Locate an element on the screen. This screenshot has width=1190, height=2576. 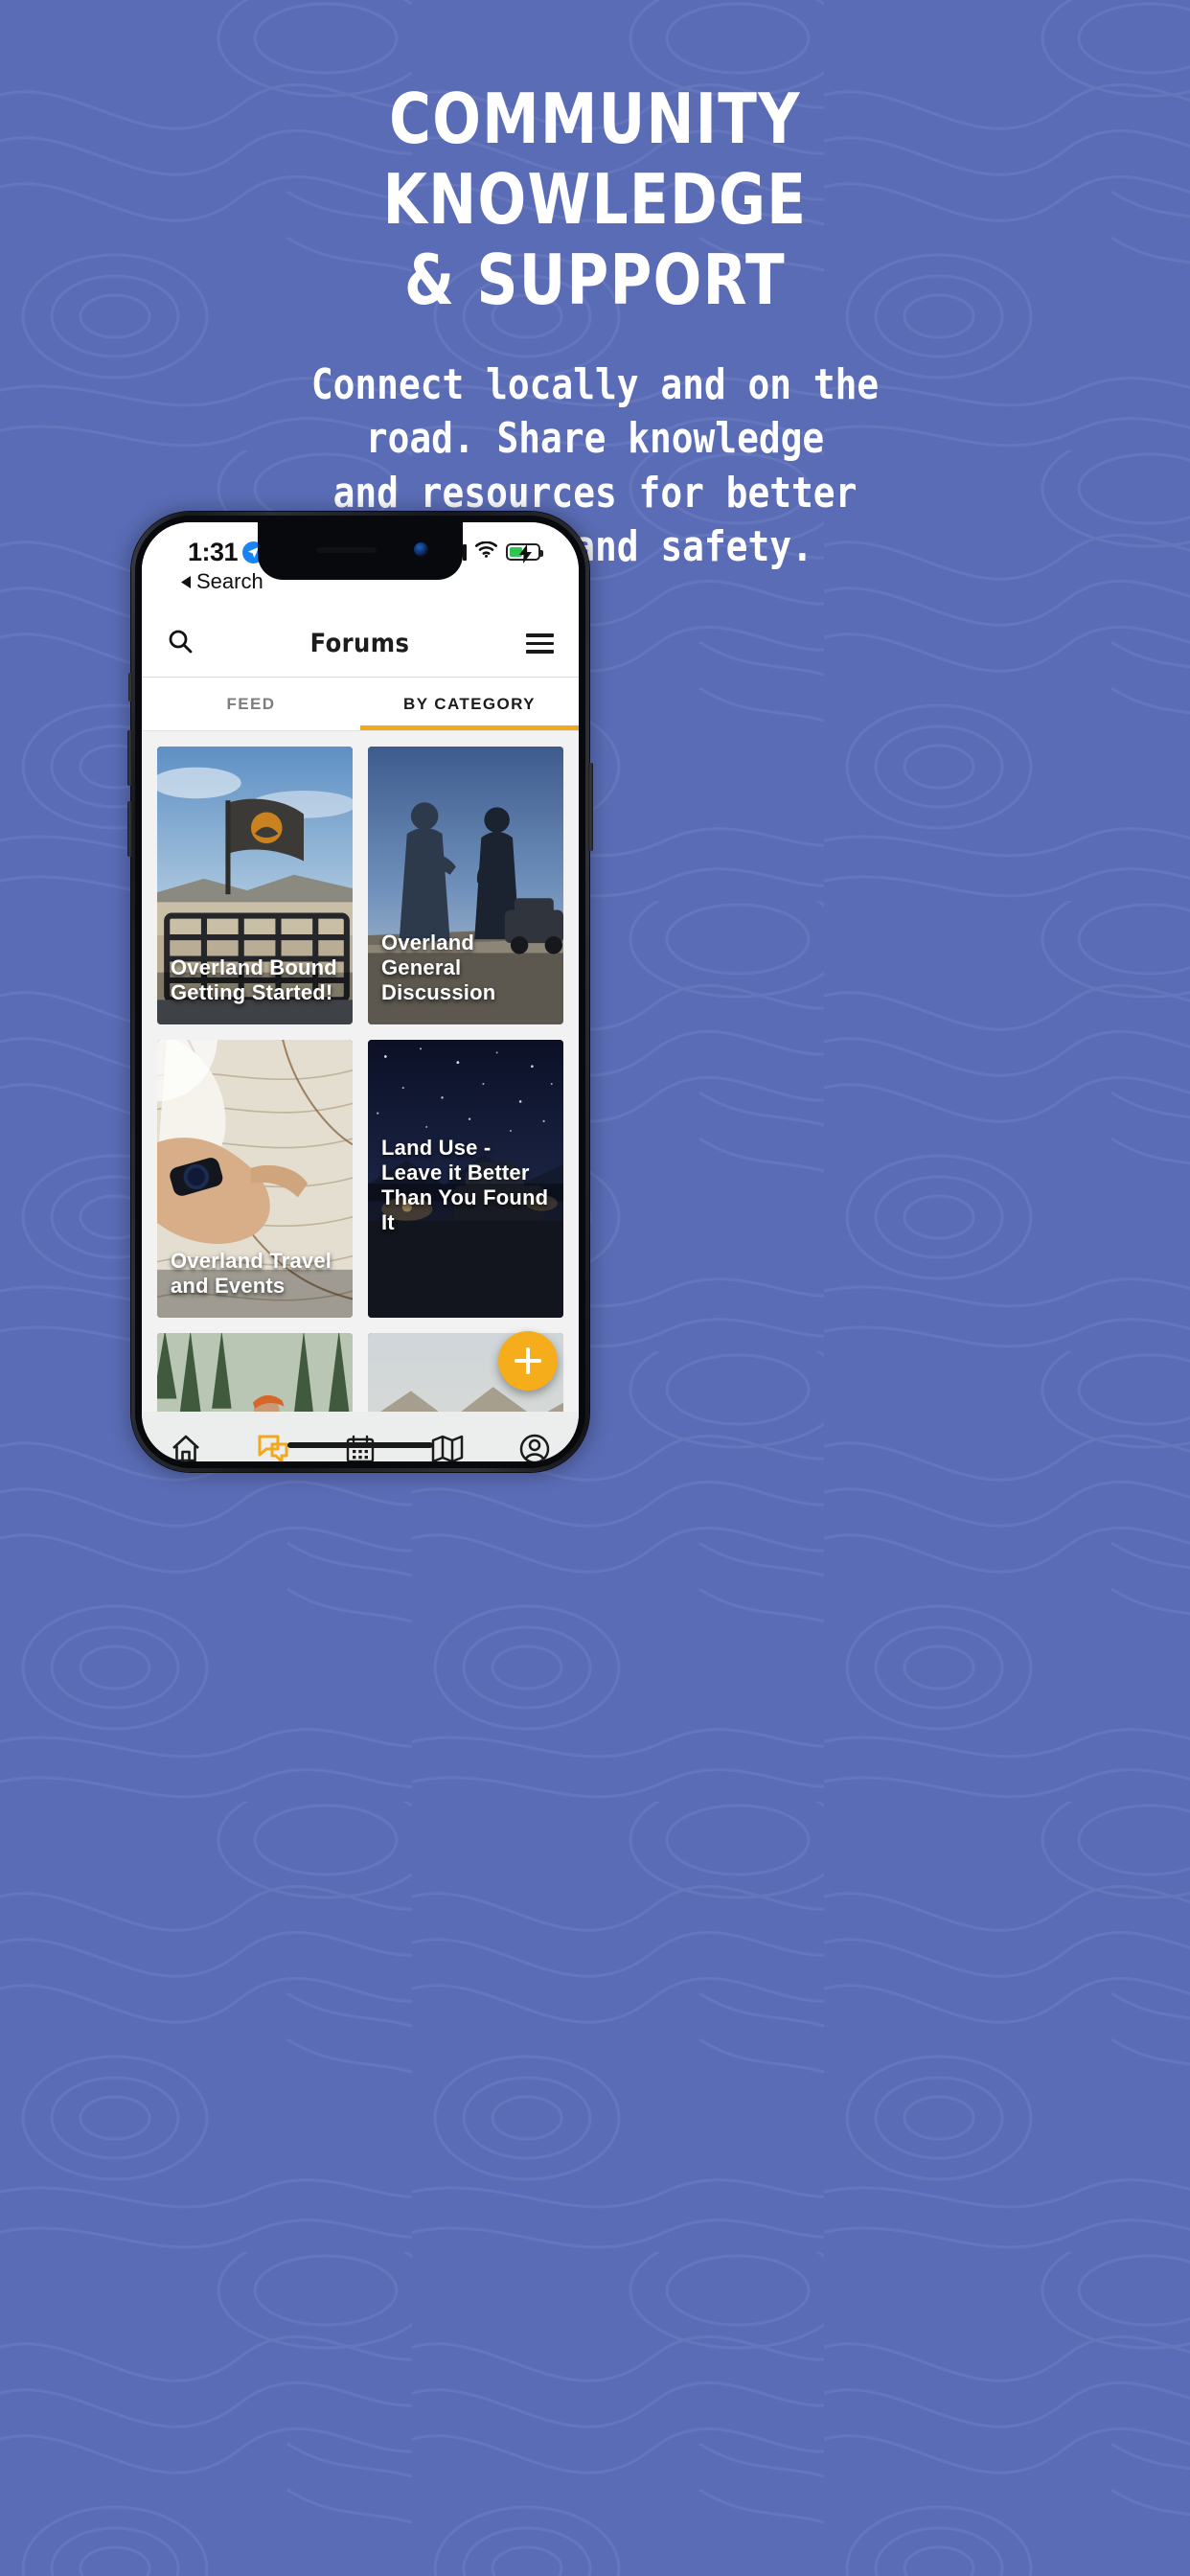
category-card: Overland Bound Getting Started! is located at coordinates (255, 885).